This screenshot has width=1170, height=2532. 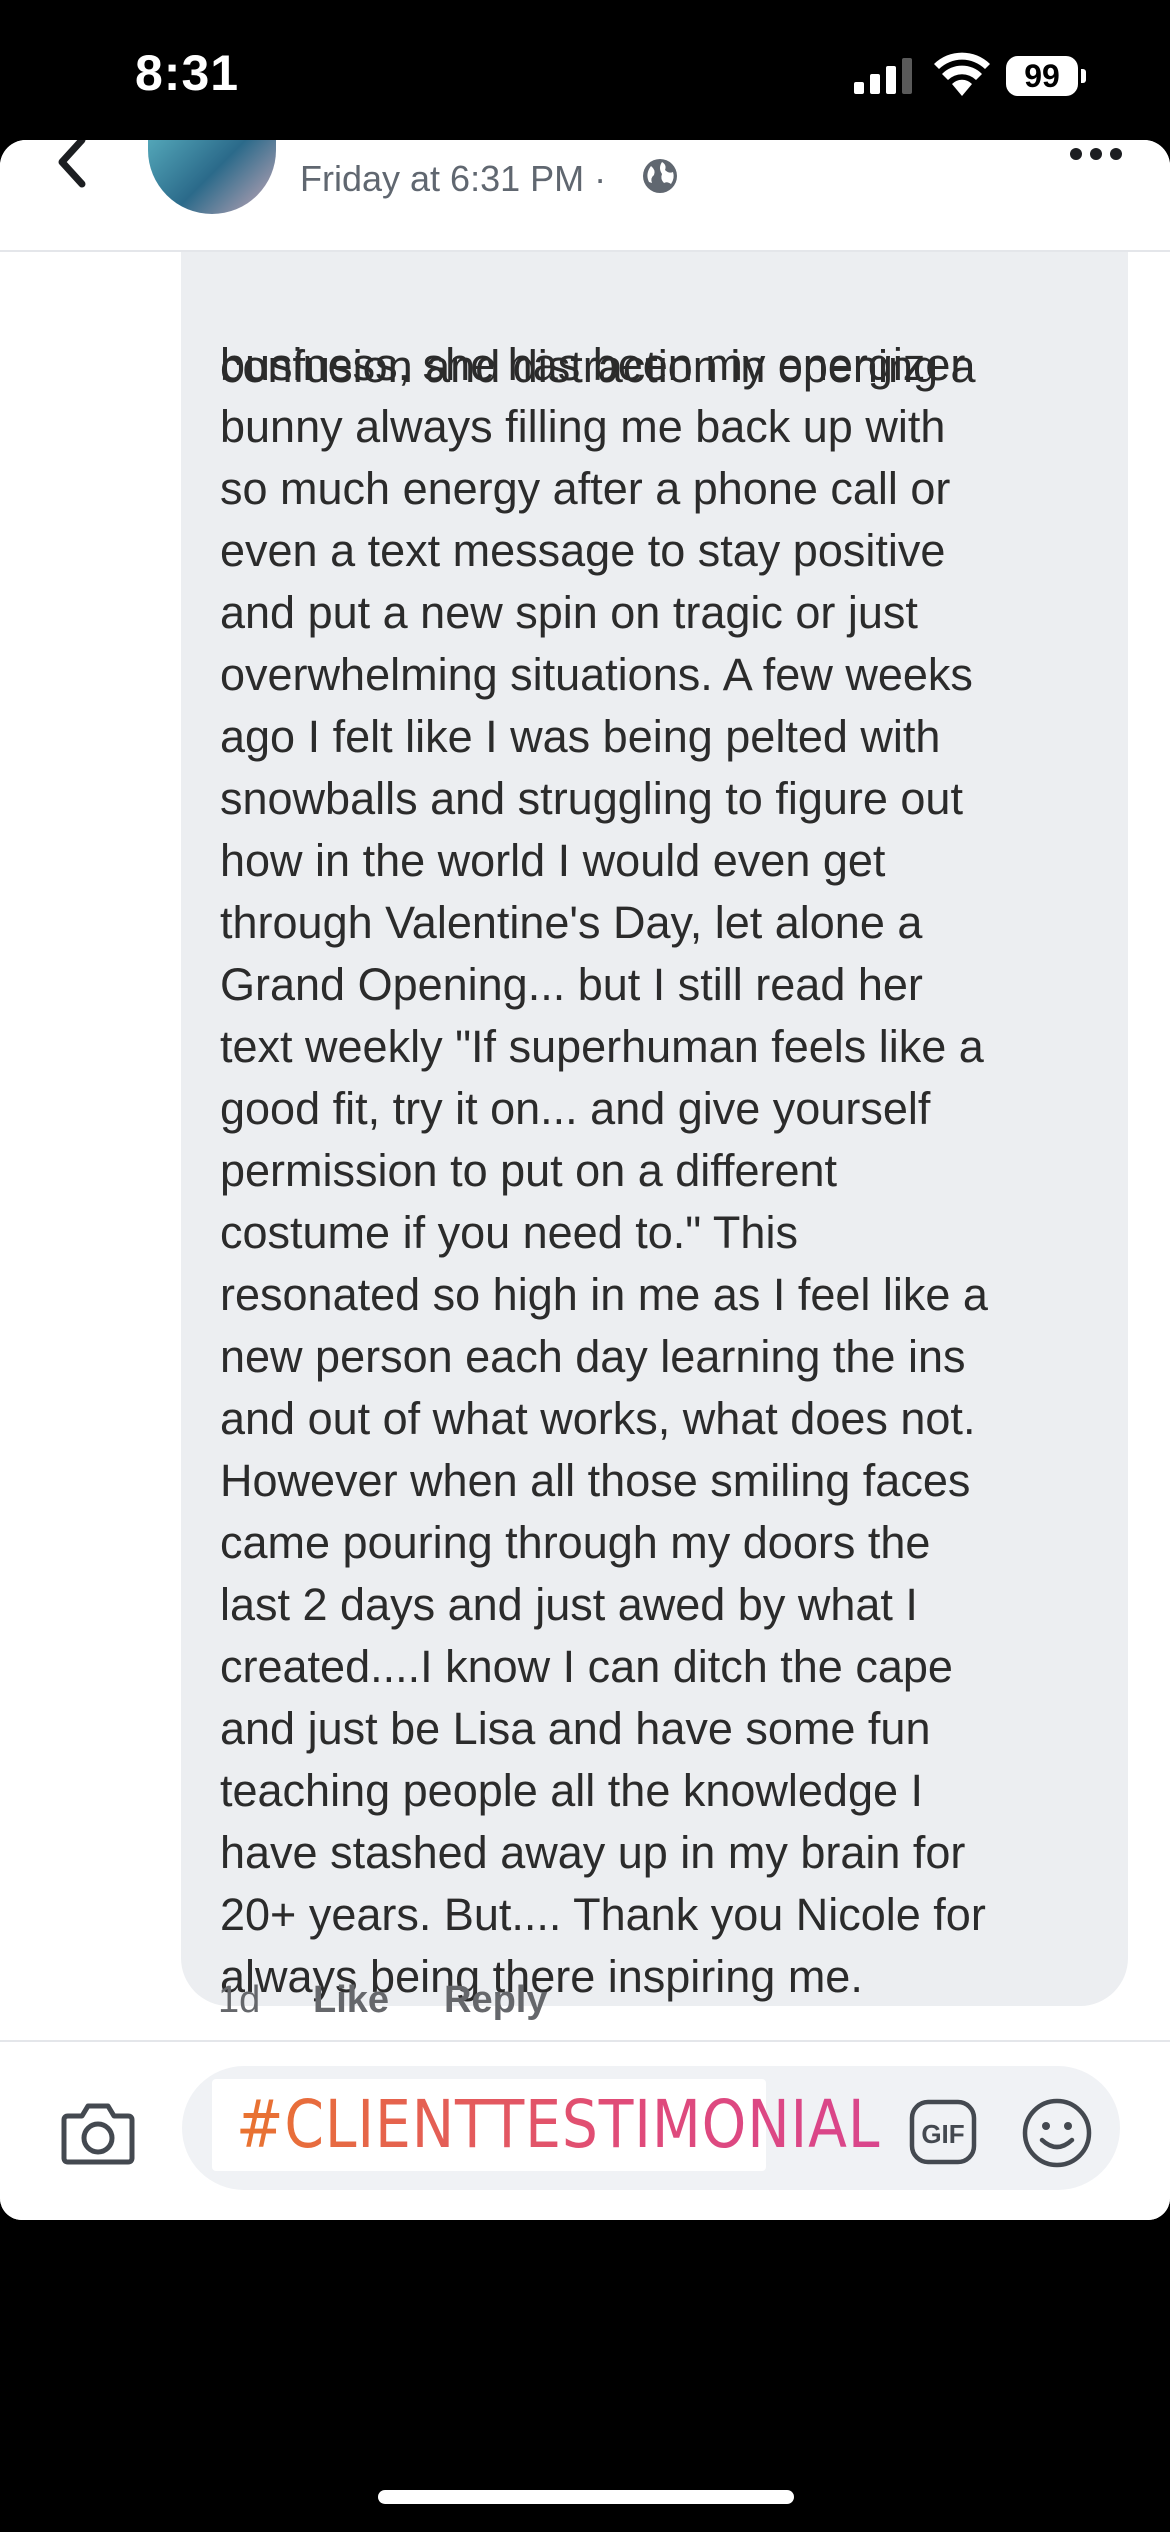 What do you see at coordinates (187, 73) in the screenshot?
I see `status-time: 8:31` at bounding box center [187, 73].